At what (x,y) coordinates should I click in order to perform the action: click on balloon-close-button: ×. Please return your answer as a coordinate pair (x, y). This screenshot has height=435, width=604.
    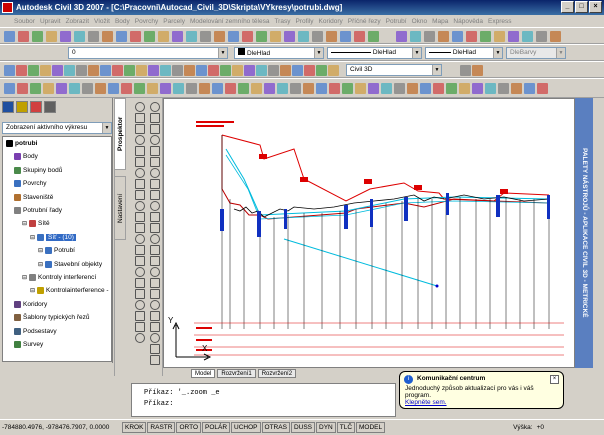
    Looking at the image, I should click on (554, 379).